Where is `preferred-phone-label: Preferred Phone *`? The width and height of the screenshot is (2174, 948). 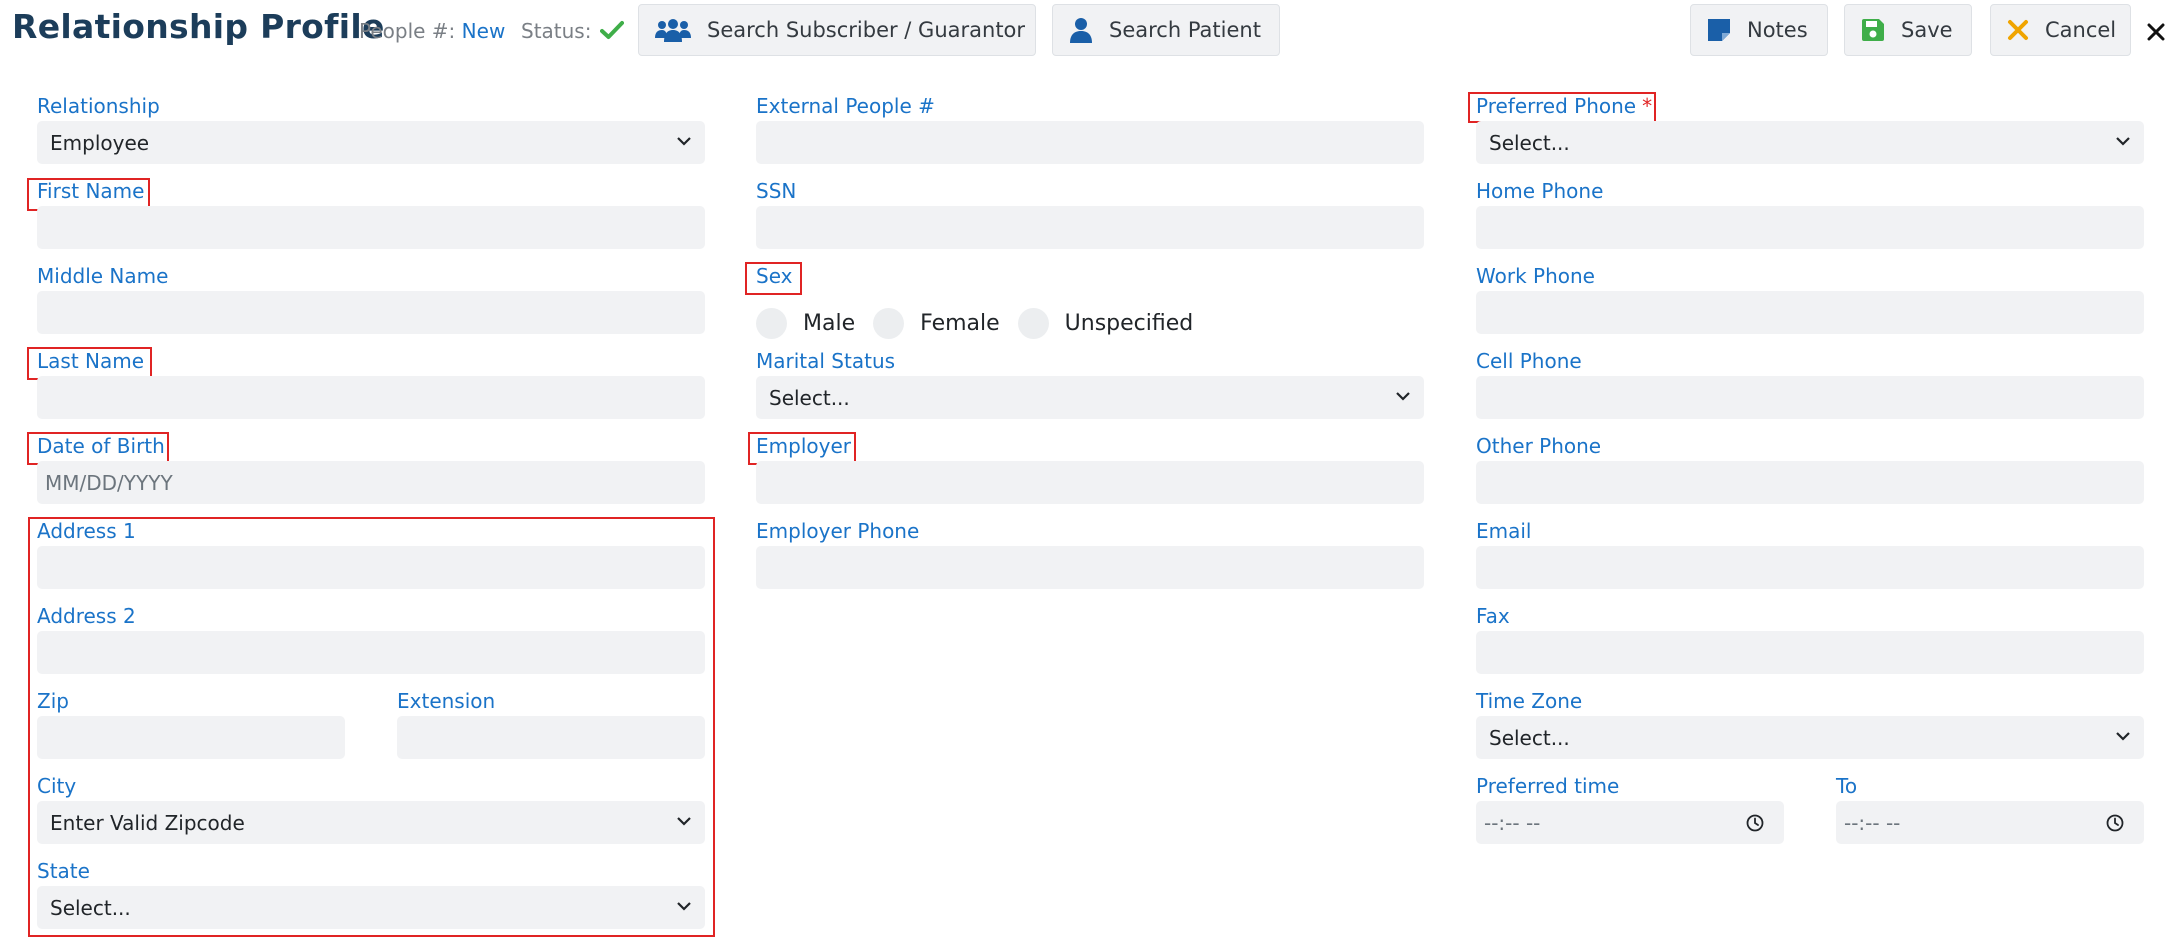 preferred-phone-label: Preferred Phone * is located at coordinates (1564, 106).